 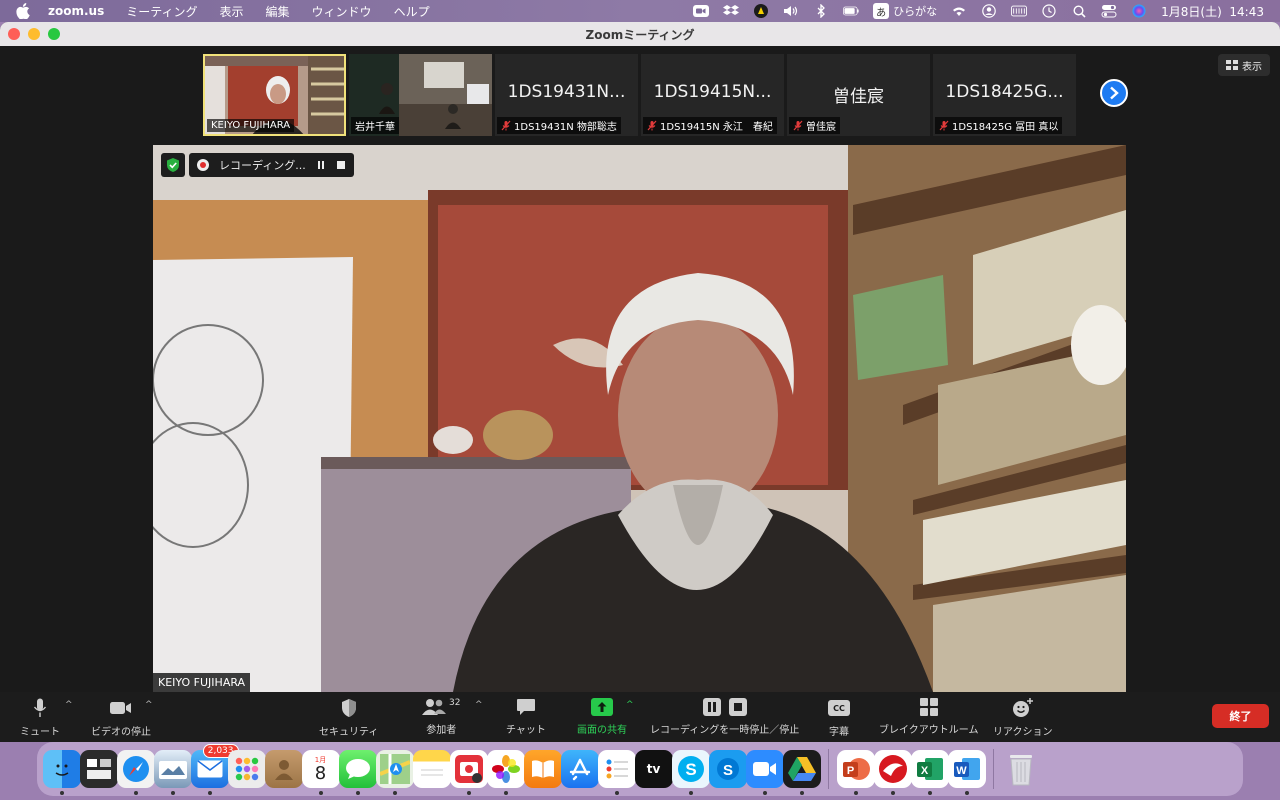 What do you see at coordinates (929, 772) in the screenshot?
I see `excel-app-icon: X` at bounding box center [929, 772].